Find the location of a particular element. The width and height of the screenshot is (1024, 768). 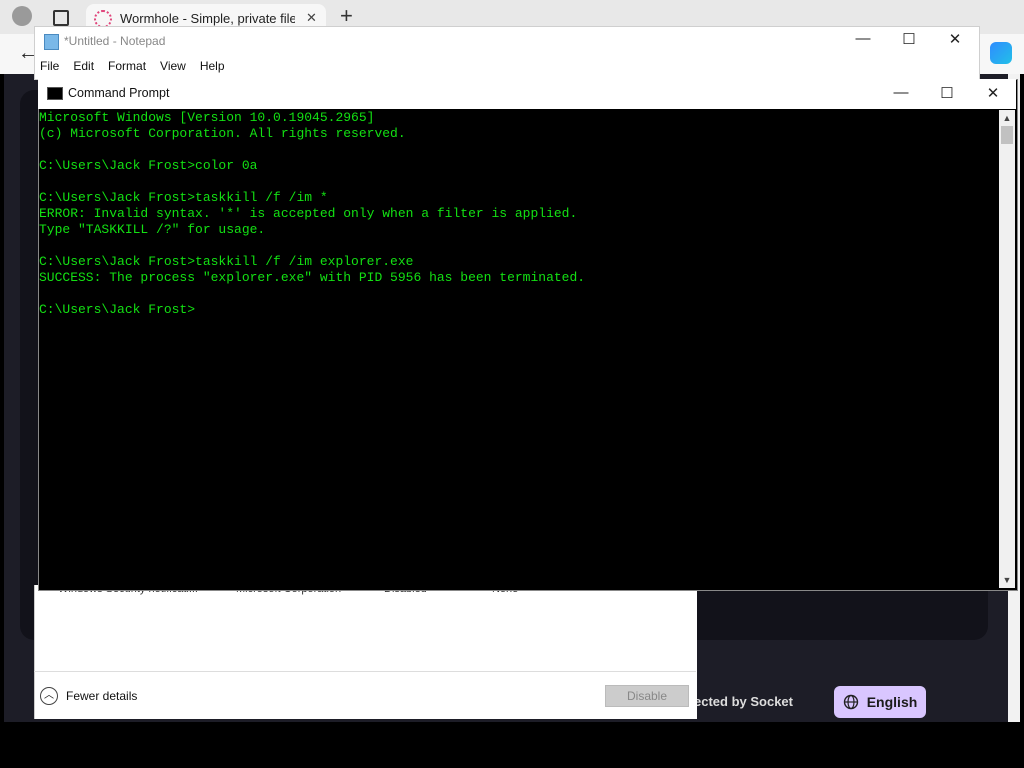

language-label: English is located at coordinates (892, 702).